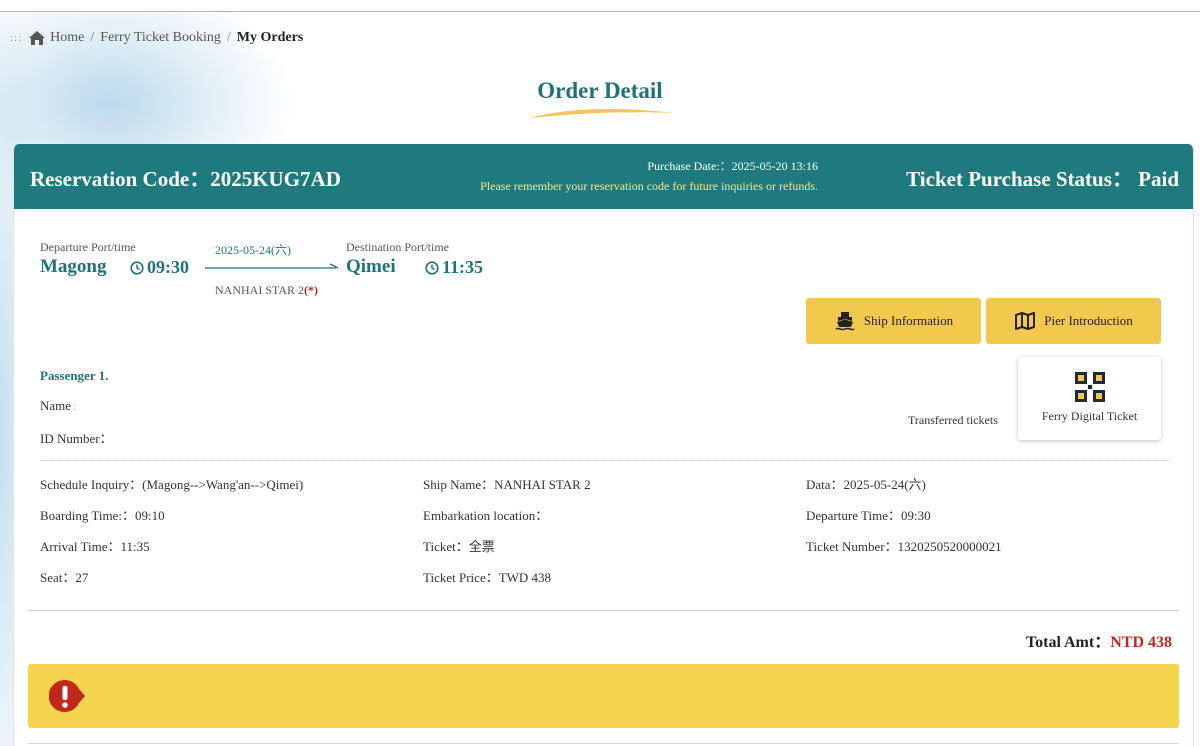 Image resolution: width=1200 pixels, height=746 pixels. I want to click on details-divider, so click(605, 460).